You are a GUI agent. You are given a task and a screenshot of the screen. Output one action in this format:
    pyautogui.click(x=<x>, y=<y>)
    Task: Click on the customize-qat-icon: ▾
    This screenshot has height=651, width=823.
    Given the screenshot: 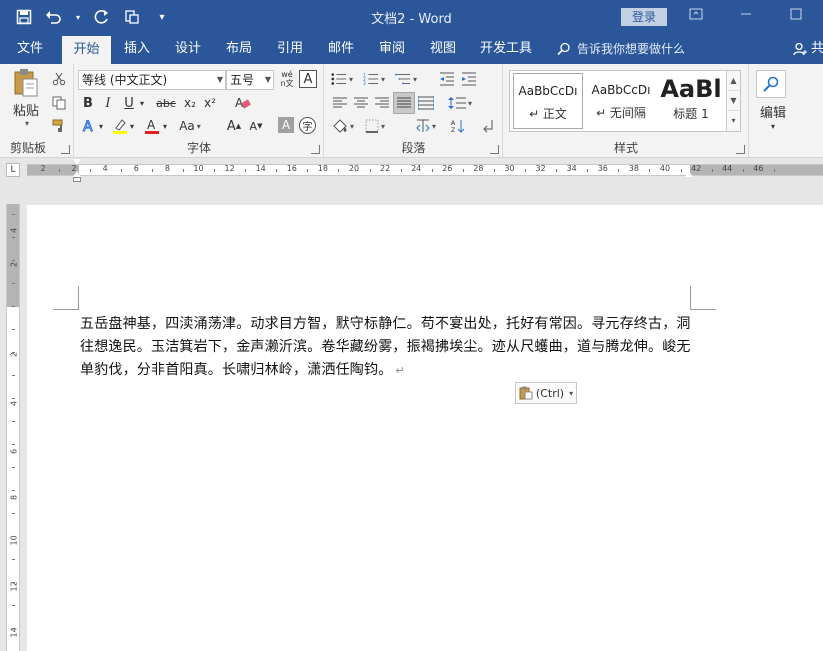 What is the action you would take?
    pyautogui.click(x=162, y=17)
    